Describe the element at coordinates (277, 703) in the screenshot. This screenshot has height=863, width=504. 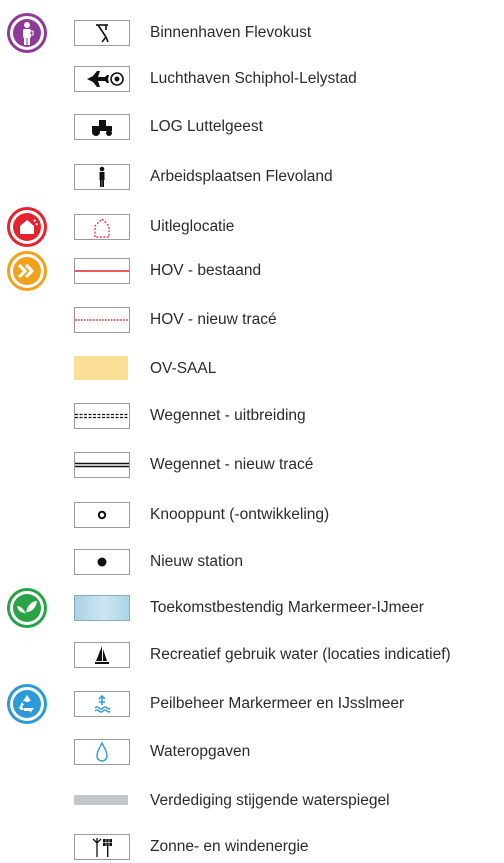
I see `legend-label: Peilbeheer Markermeer en IJsslmeer` at that location.